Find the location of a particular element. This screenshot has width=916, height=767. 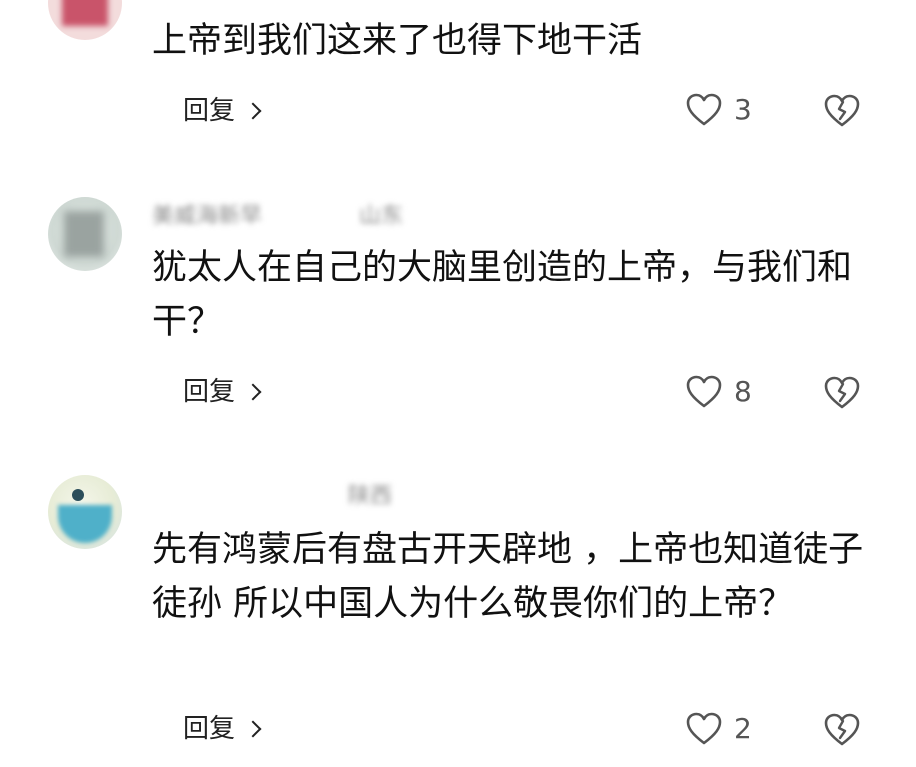

like-button: 3 is located at coordinates (718, 110).